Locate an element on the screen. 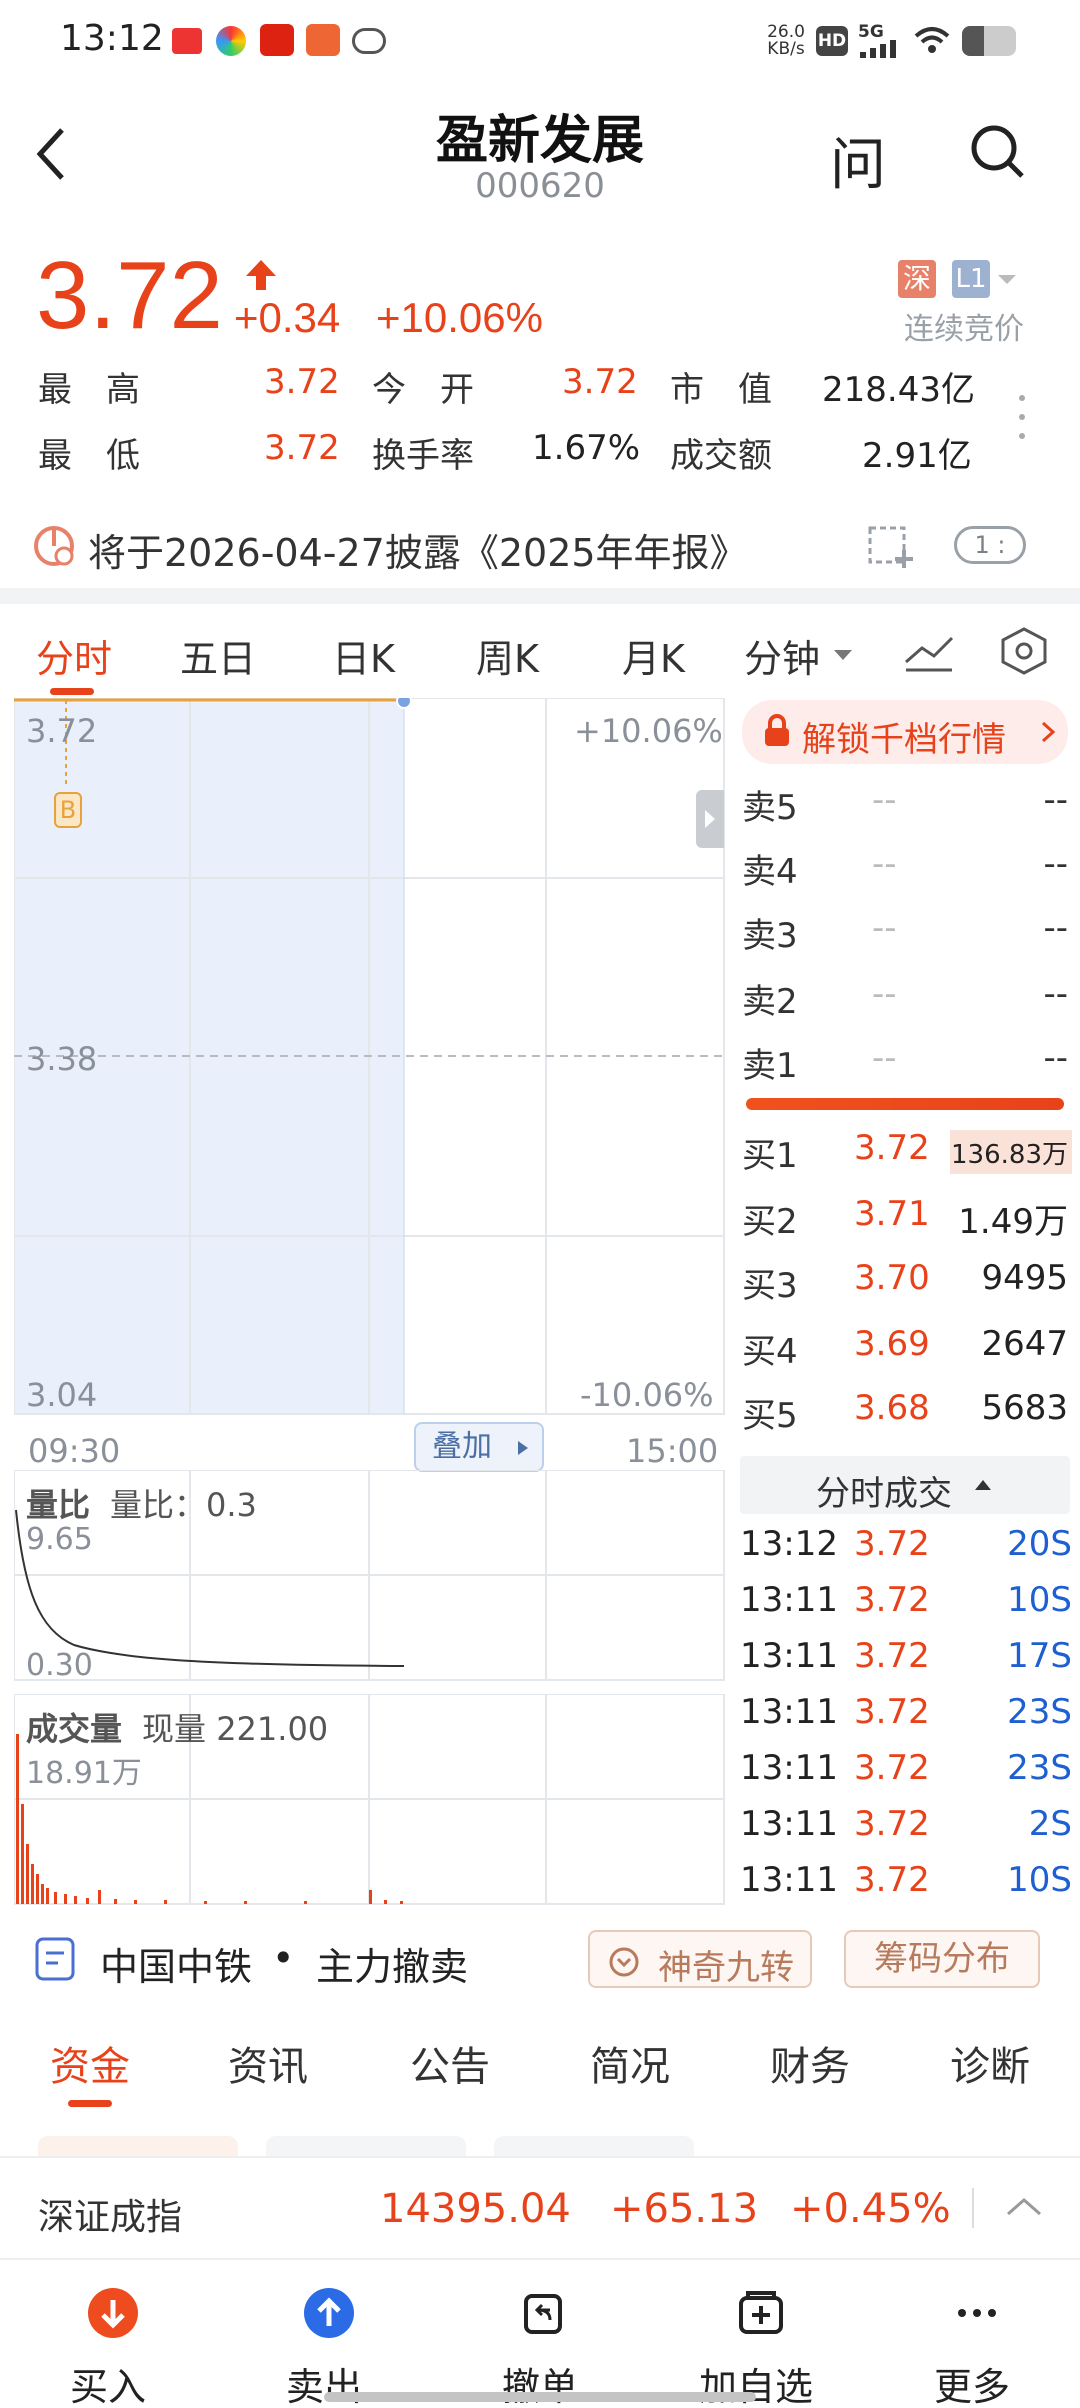  buy-button: 买入 is located at coordinates (108, 2338).